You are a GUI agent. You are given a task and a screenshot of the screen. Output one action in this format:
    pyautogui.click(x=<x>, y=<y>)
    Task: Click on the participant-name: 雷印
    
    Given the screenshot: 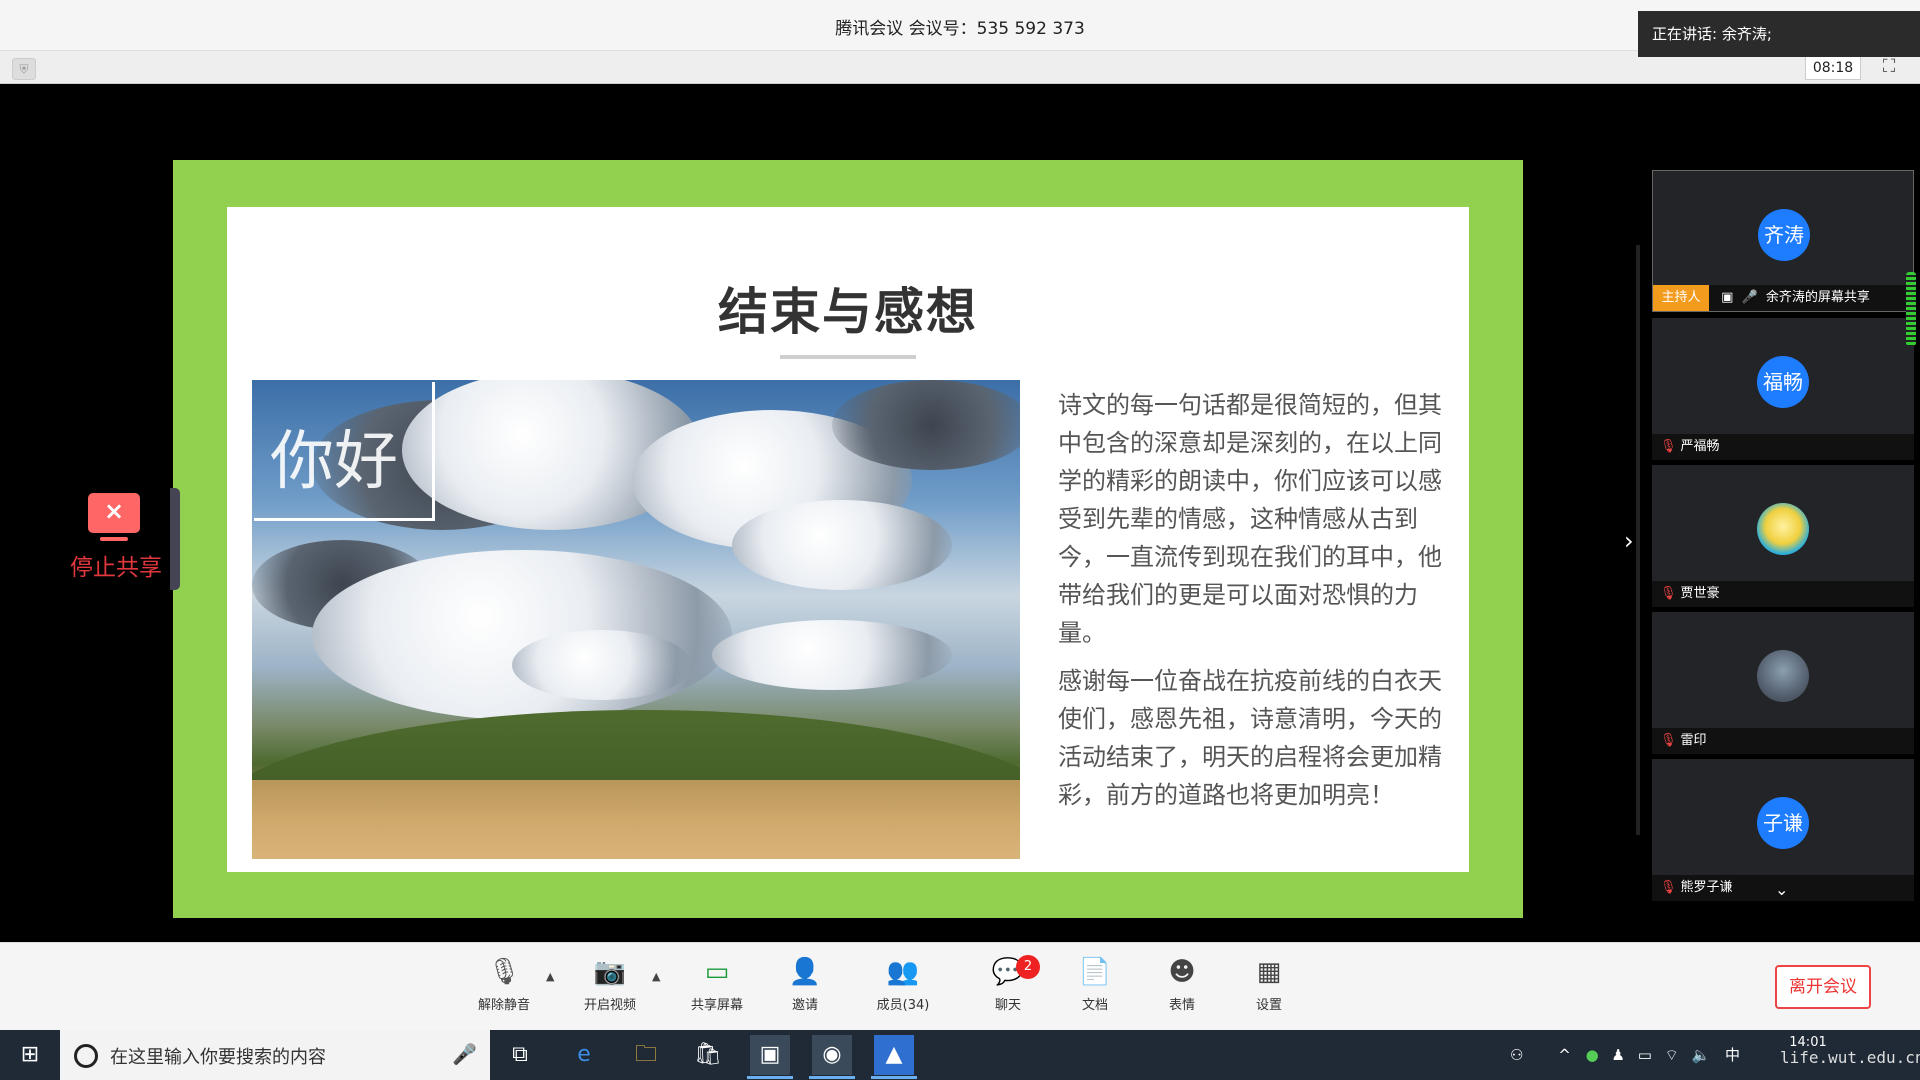 What is the action you would take?
    pyautogui.click(x=1693, y=740)
    